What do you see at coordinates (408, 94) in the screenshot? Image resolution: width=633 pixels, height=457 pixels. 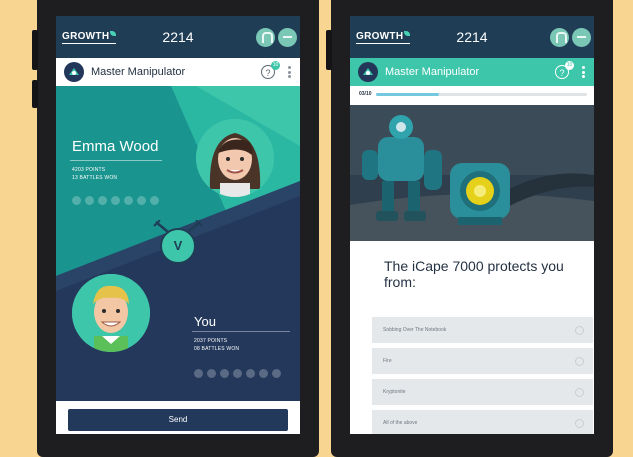 I see `progress-fill` at bounding box center [408, 94].